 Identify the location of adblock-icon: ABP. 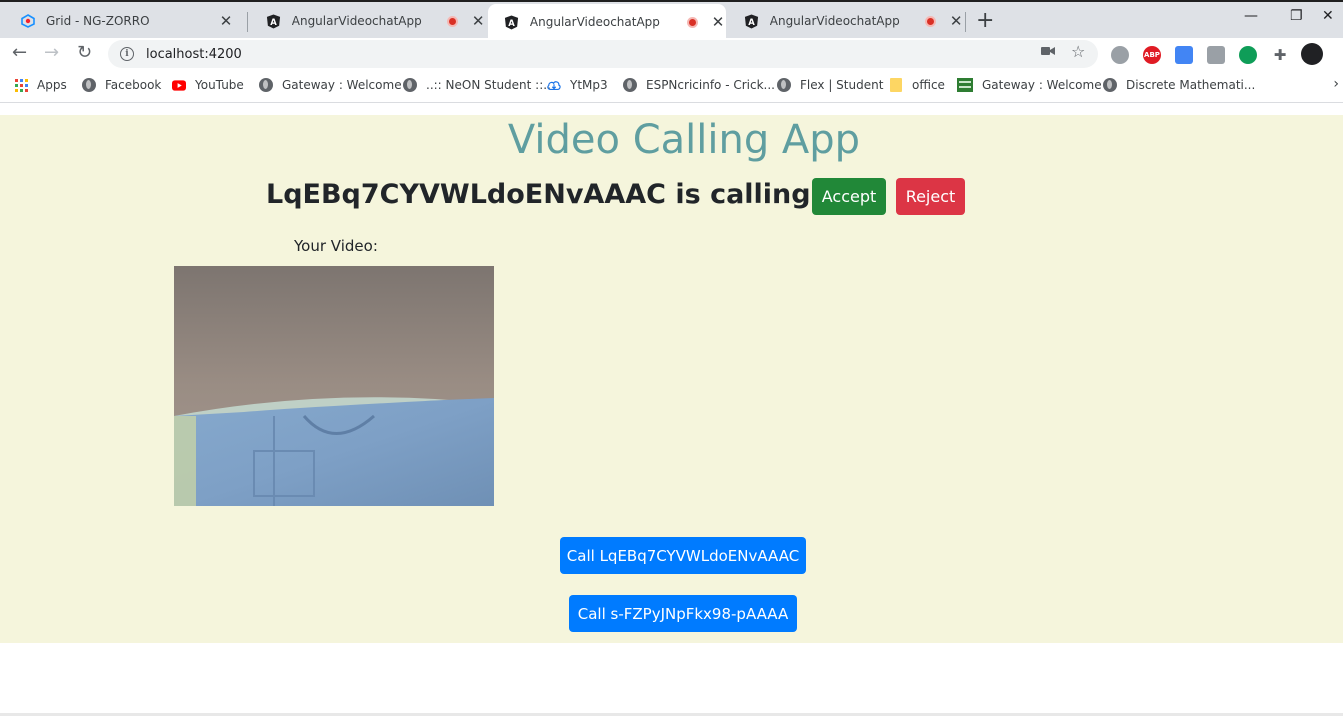
(1152, 55).